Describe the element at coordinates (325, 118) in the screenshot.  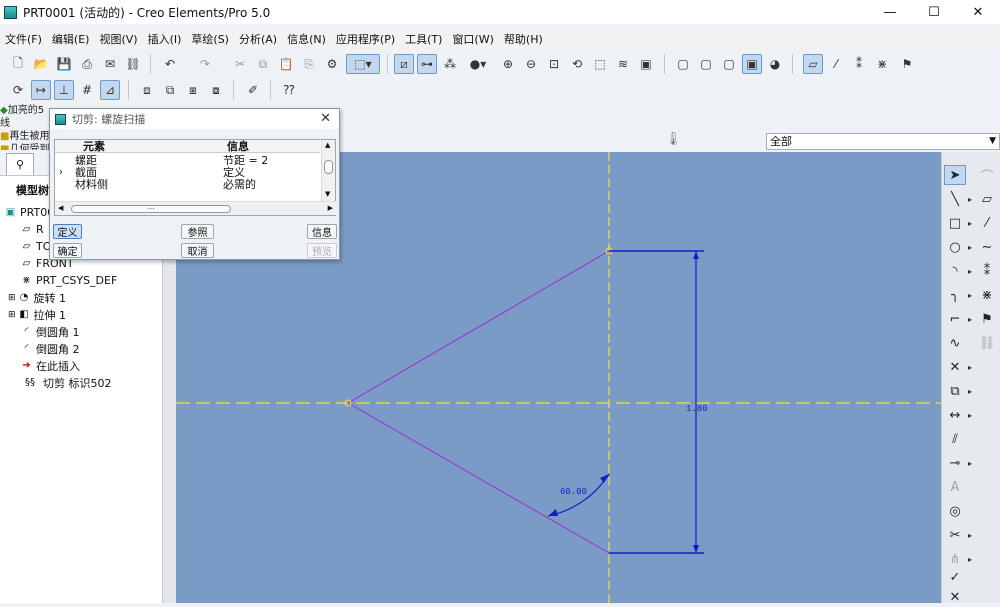
I see `dialog-close-icon: ✕` at that location.